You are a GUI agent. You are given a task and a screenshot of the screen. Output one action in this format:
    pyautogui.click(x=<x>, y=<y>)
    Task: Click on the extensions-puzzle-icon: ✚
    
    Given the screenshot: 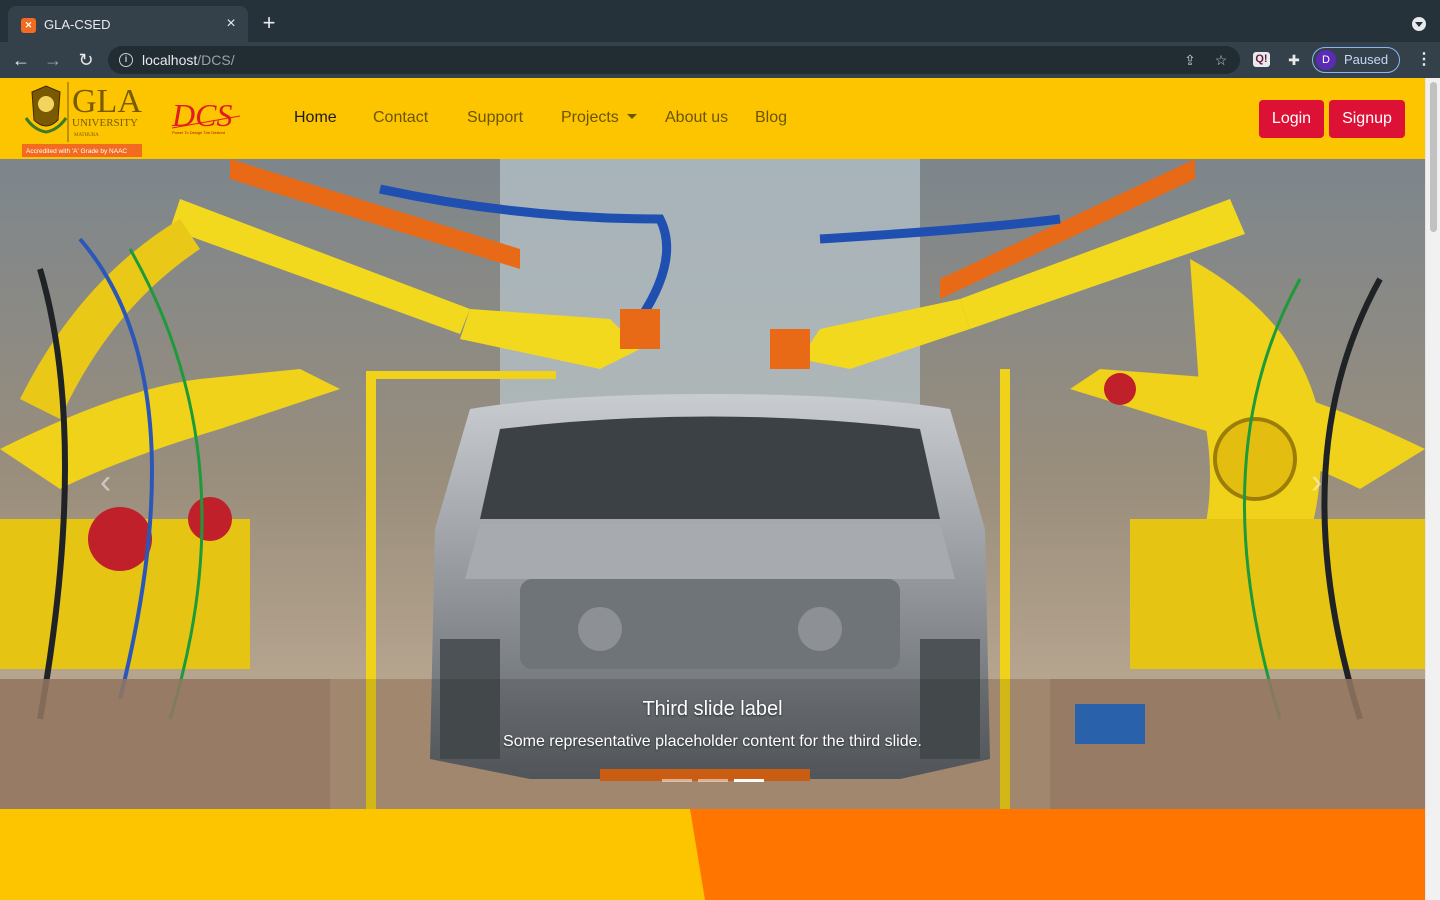 What is the action you would take?
    pyautogui.click(x=1294, y=60)
    